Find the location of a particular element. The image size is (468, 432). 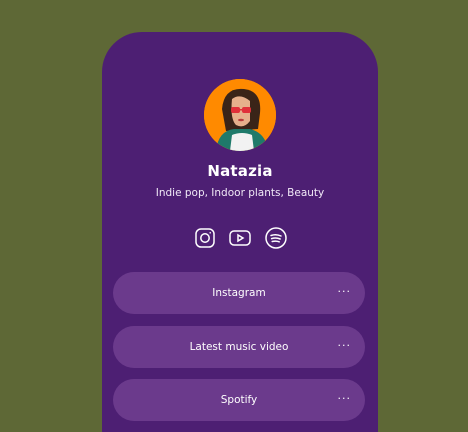

link-label: Latest music video is located at coordinates (239, 347).